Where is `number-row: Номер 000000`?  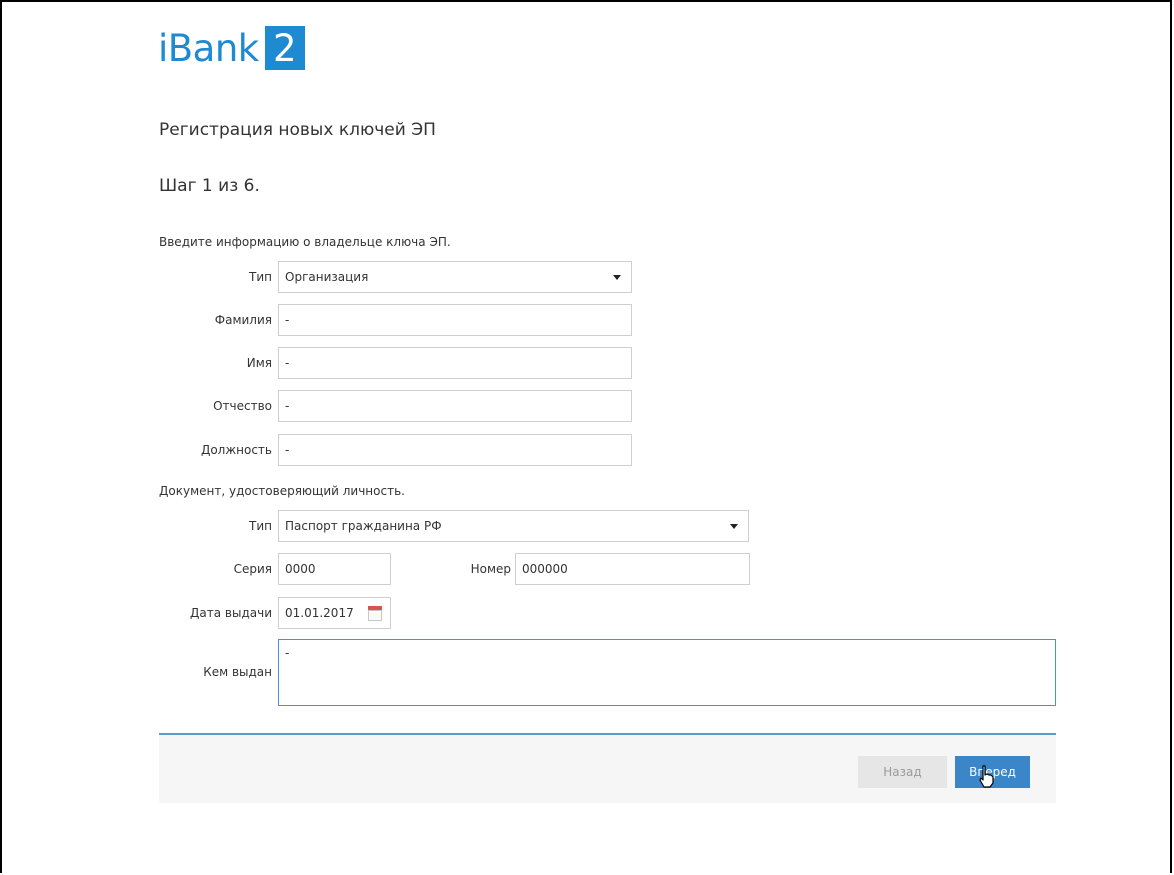
number-row: Номер 000000 is located at coordinates (571, 569).